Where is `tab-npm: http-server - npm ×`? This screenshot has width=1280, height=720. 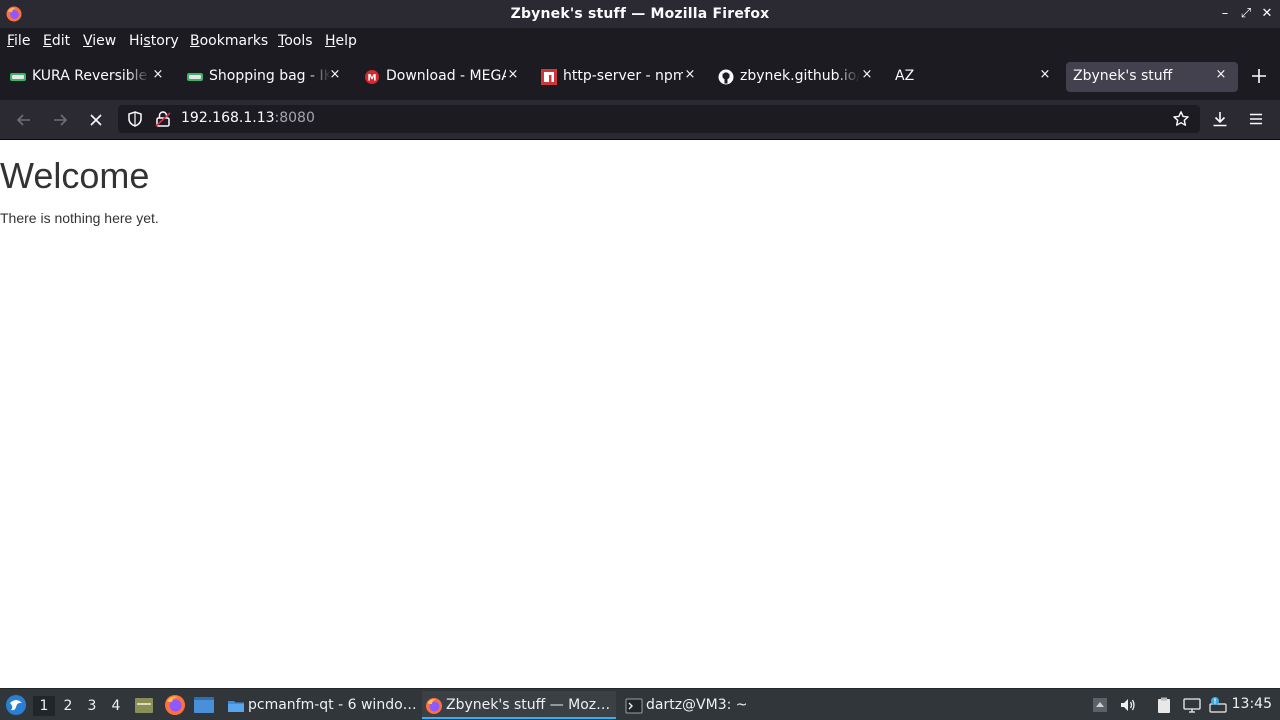
tab-npm: http-server - npm × is located at coordinates (619, 77).